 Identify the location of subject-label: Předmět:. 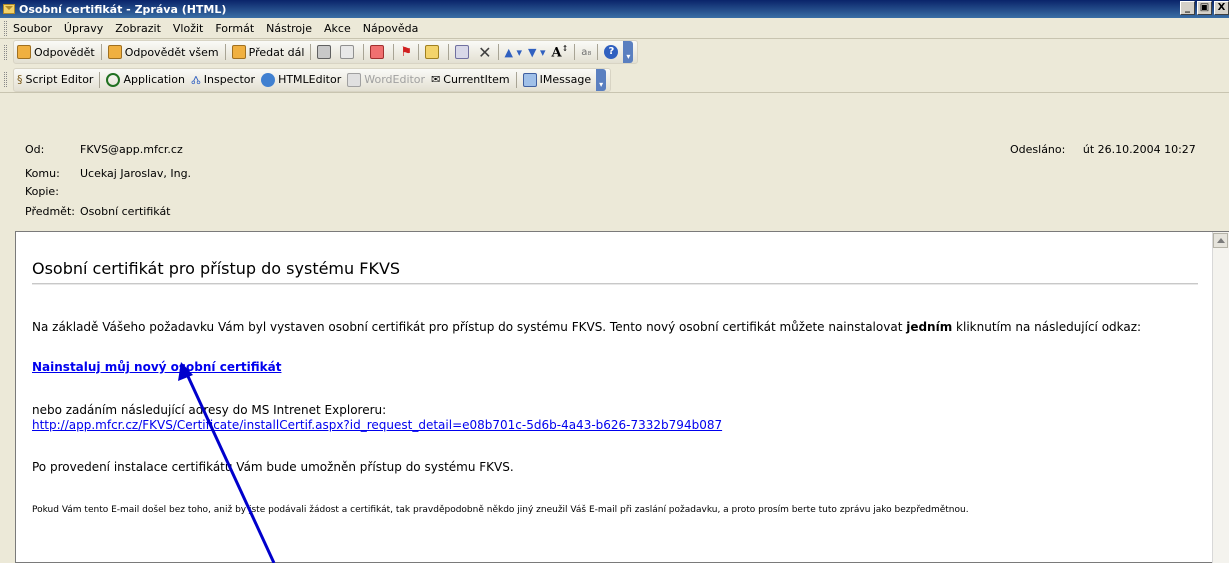
(50, 211).